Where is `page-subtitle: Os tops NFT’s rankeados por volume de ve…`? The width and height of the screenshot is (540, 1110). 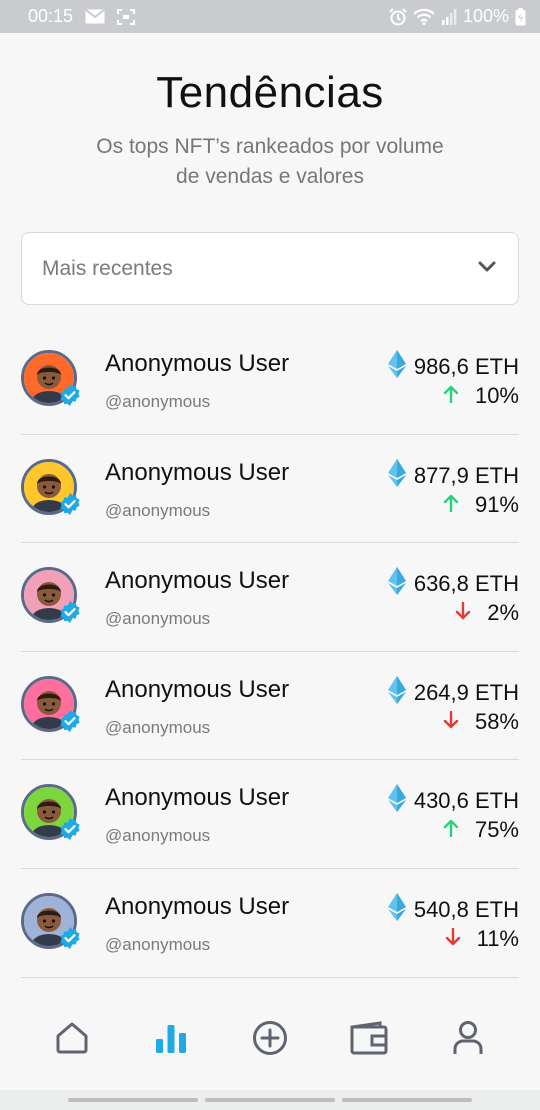
page-subtitle: Os tops NFT’s rankeados por volume de ve… is located at coordinates (270, 161).